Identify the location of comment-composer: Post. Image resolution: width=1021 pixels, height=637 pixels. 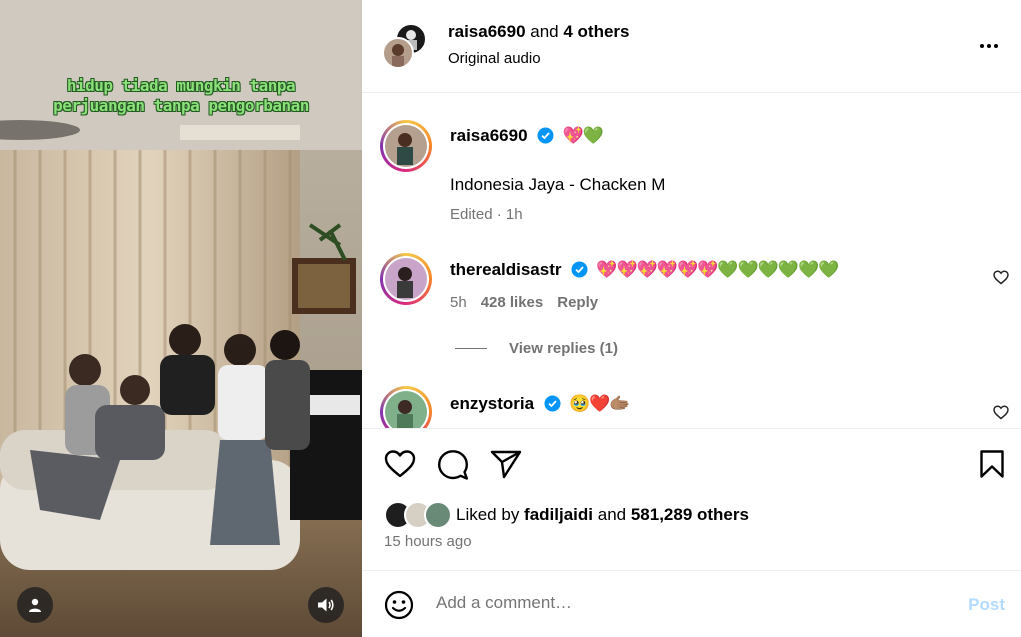
(691, 603).